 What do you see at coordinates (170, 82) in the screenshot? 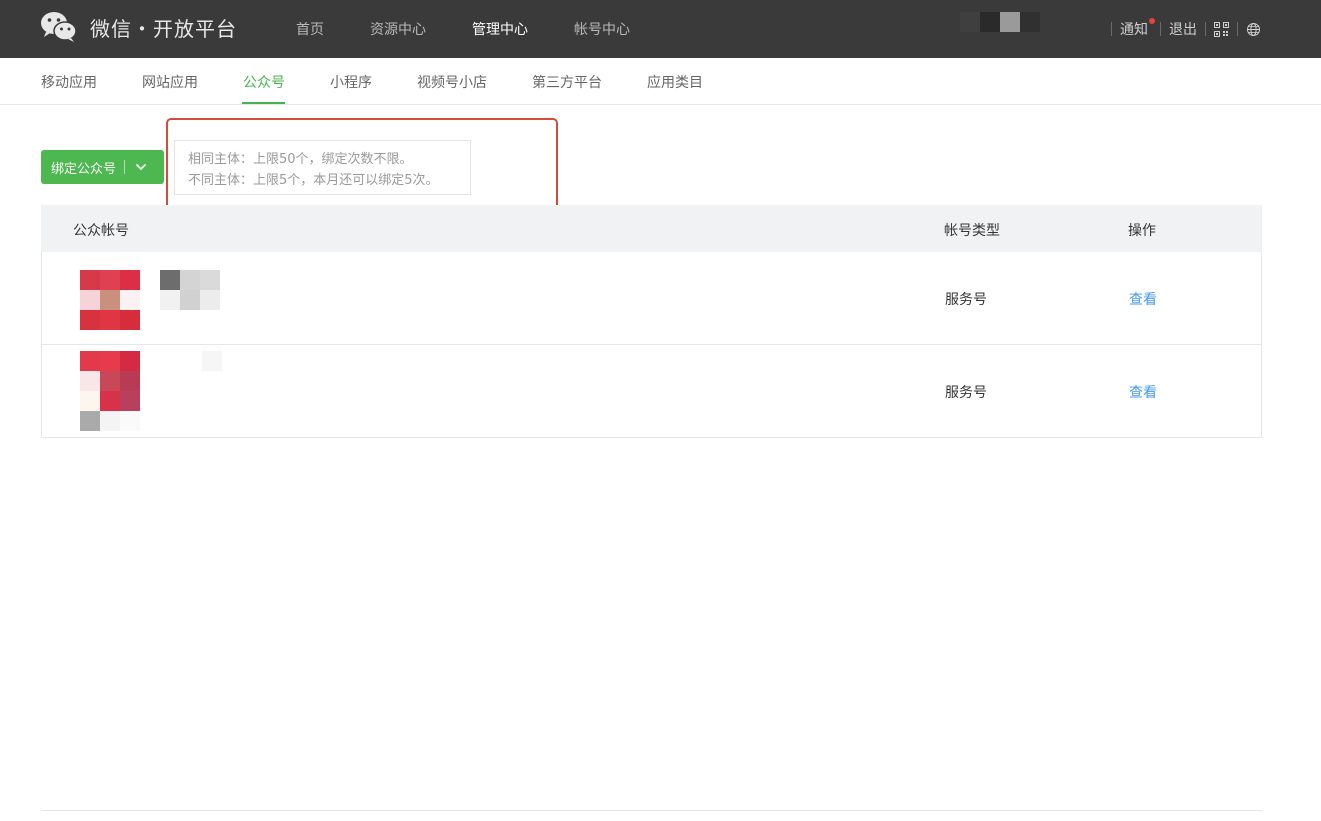
I see `tab-website-app: 网站应用` at bounding box center [170, 82].